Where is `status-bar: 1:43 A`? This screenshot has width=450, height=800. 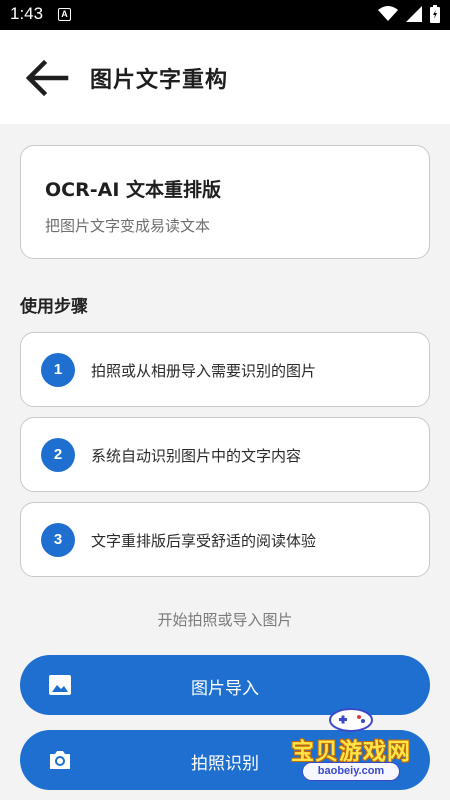 status-bar: 1:43 A is located at coordinates (225, 15).